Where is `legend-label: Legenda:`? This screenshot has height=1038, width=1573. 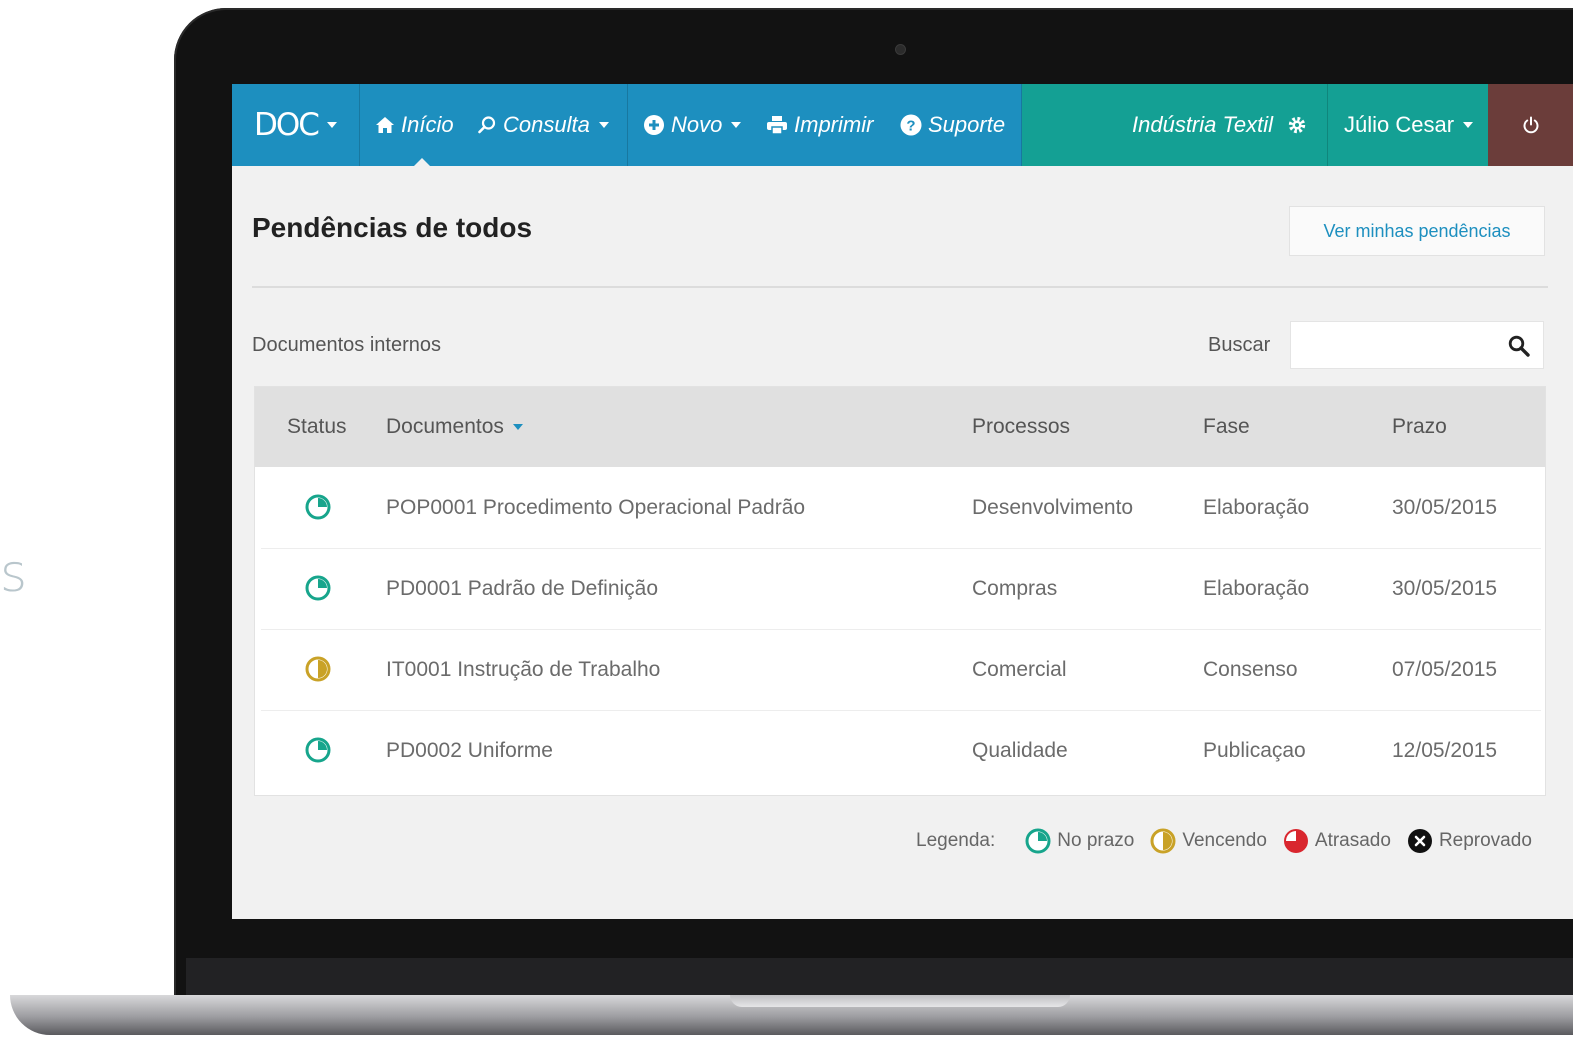
legend-label: Legenda: is located at coordinates (956, 840).